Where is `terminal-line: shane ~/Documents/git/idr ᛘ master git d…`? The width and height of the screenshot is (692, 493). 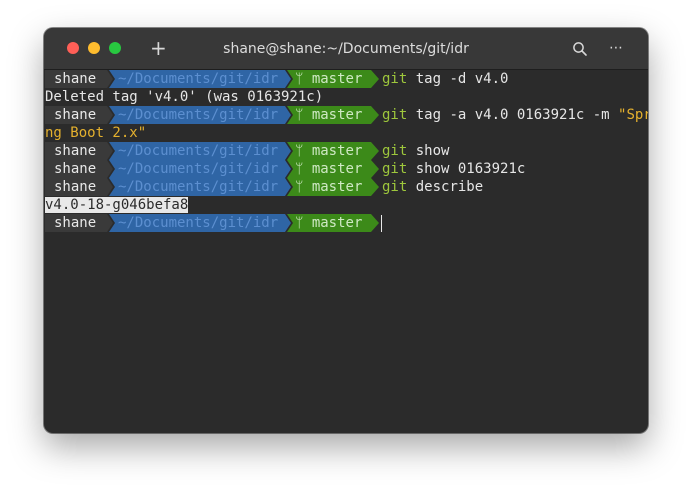
terminal-line: shane ~/Documents/git/idr ᛘ master git d… is located at coordinates (264, 187).